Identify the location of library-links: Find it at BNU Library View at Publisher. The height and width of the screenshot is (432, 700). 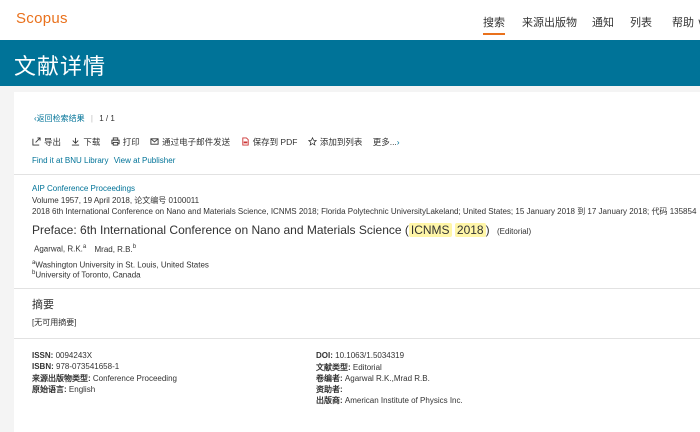
(103, 160).